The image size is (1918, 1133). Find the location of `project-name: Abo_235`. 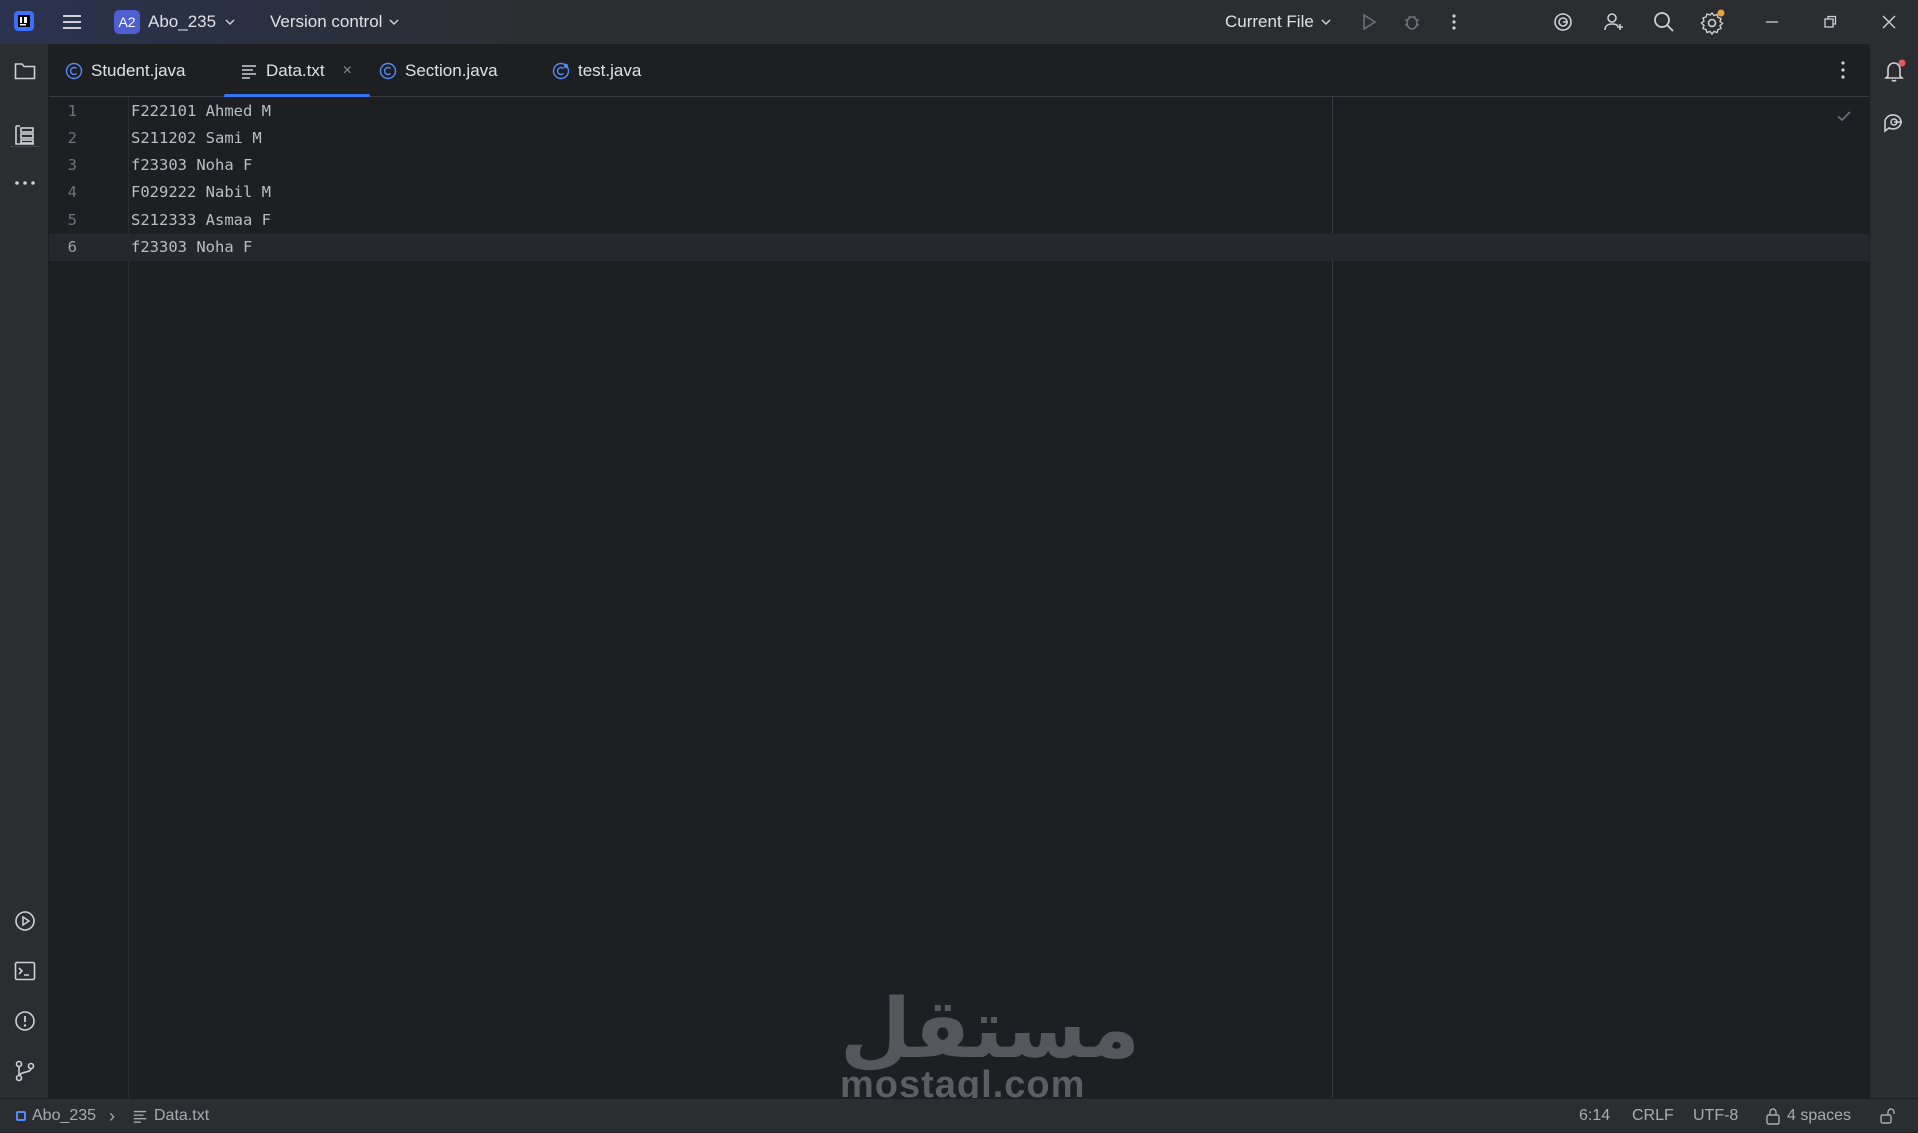

project-name: Abo_235 is located at coordinates (182, 21).